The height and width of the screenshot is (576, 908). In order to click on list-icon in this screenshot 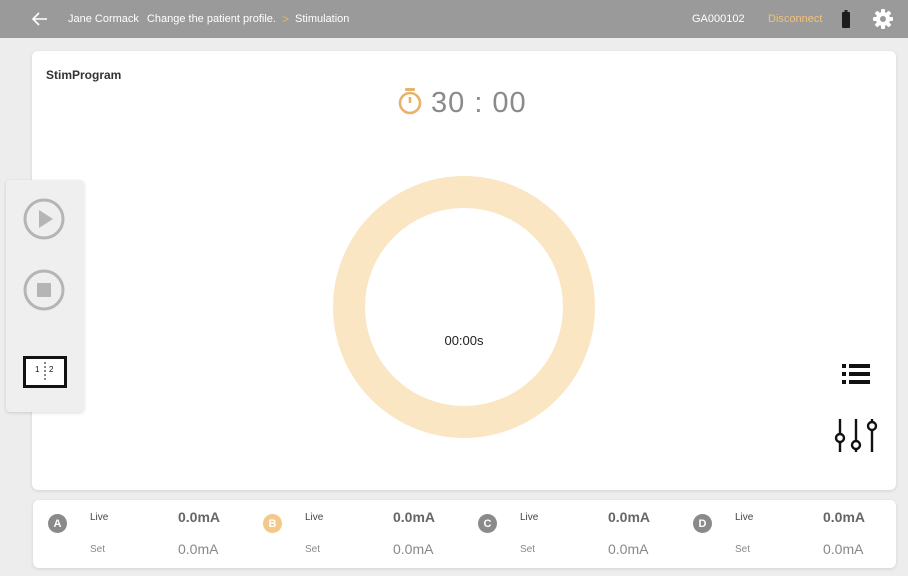, I will do `click(856, 374)`.